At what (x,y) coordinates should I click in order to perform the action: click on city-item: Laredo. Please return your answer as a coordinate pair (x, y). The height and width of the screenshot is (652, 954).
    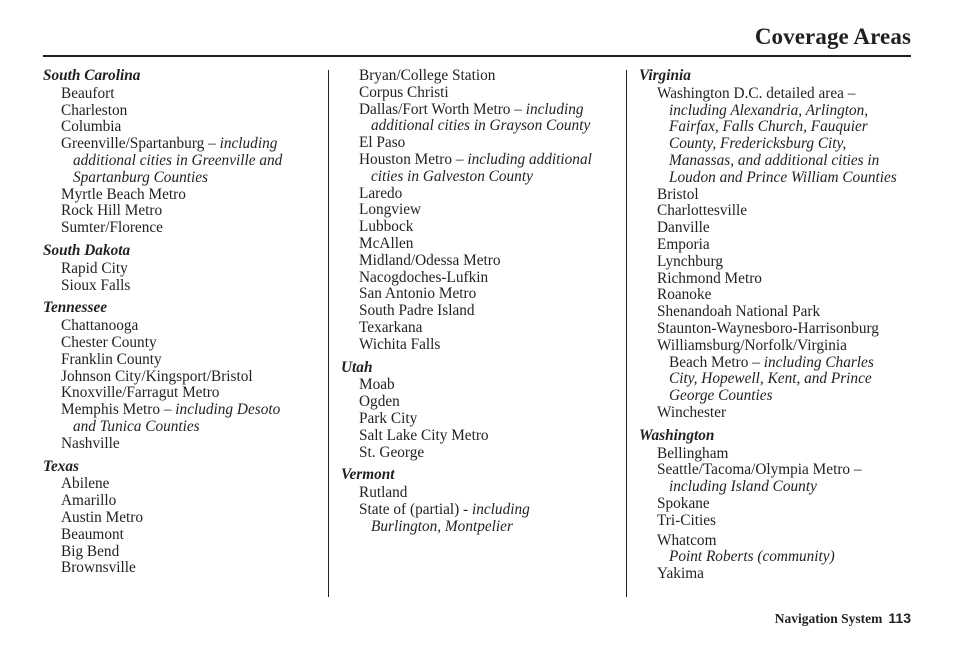
    Looking at the image, I should click on (381, 193).